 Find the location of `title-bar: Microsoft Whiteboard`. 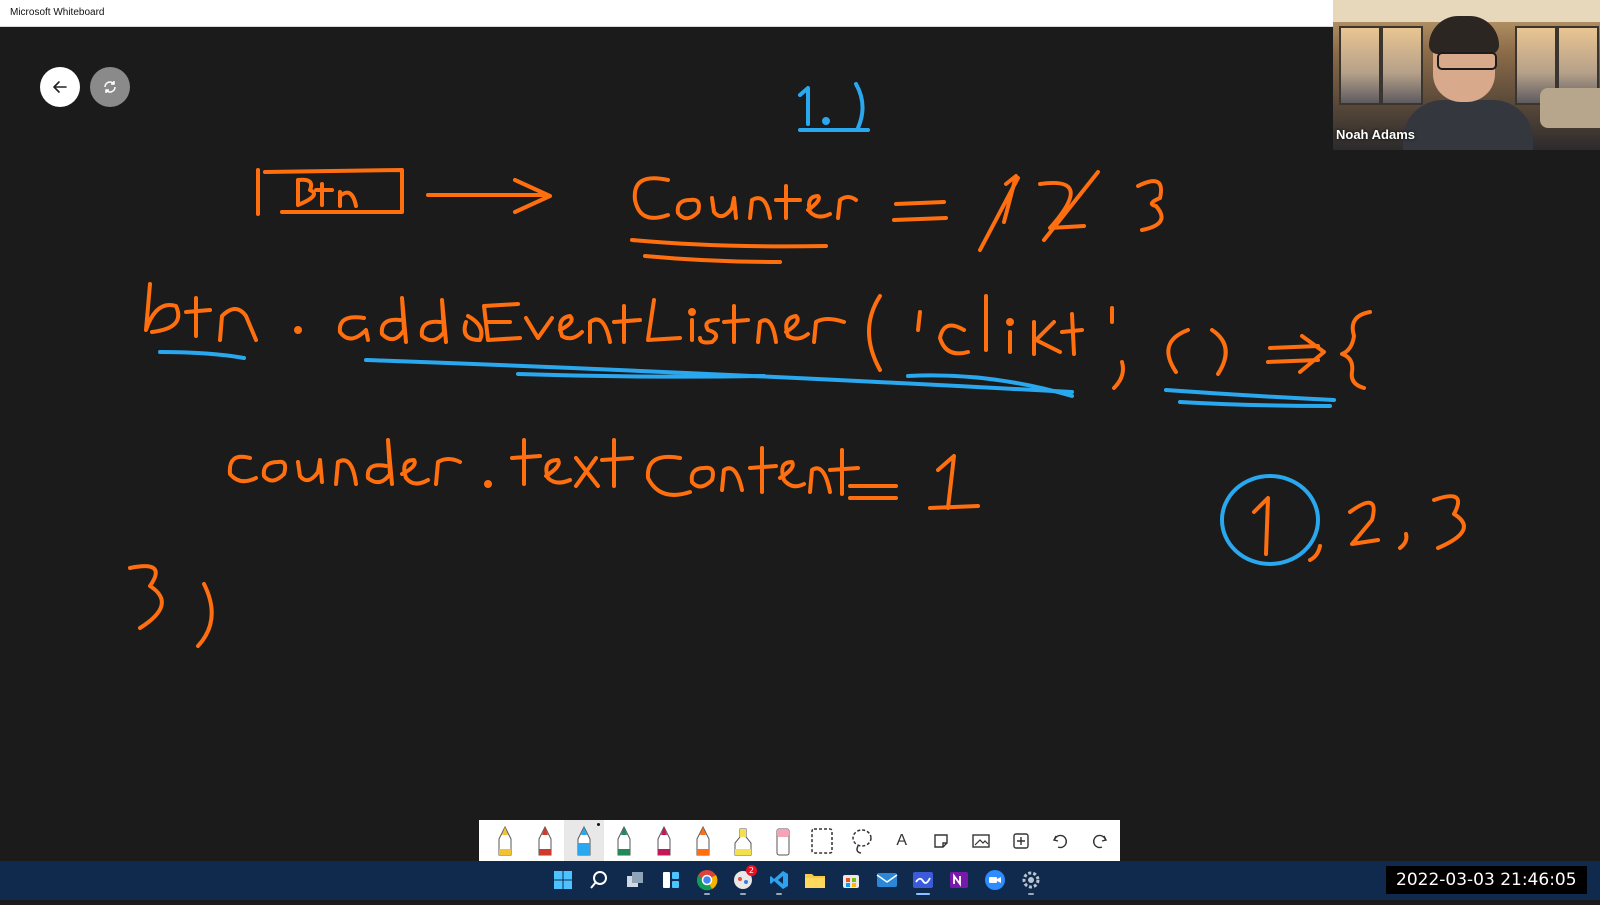

title-bar: Microsoft Whiteboard is located at coordinates (666, 13).